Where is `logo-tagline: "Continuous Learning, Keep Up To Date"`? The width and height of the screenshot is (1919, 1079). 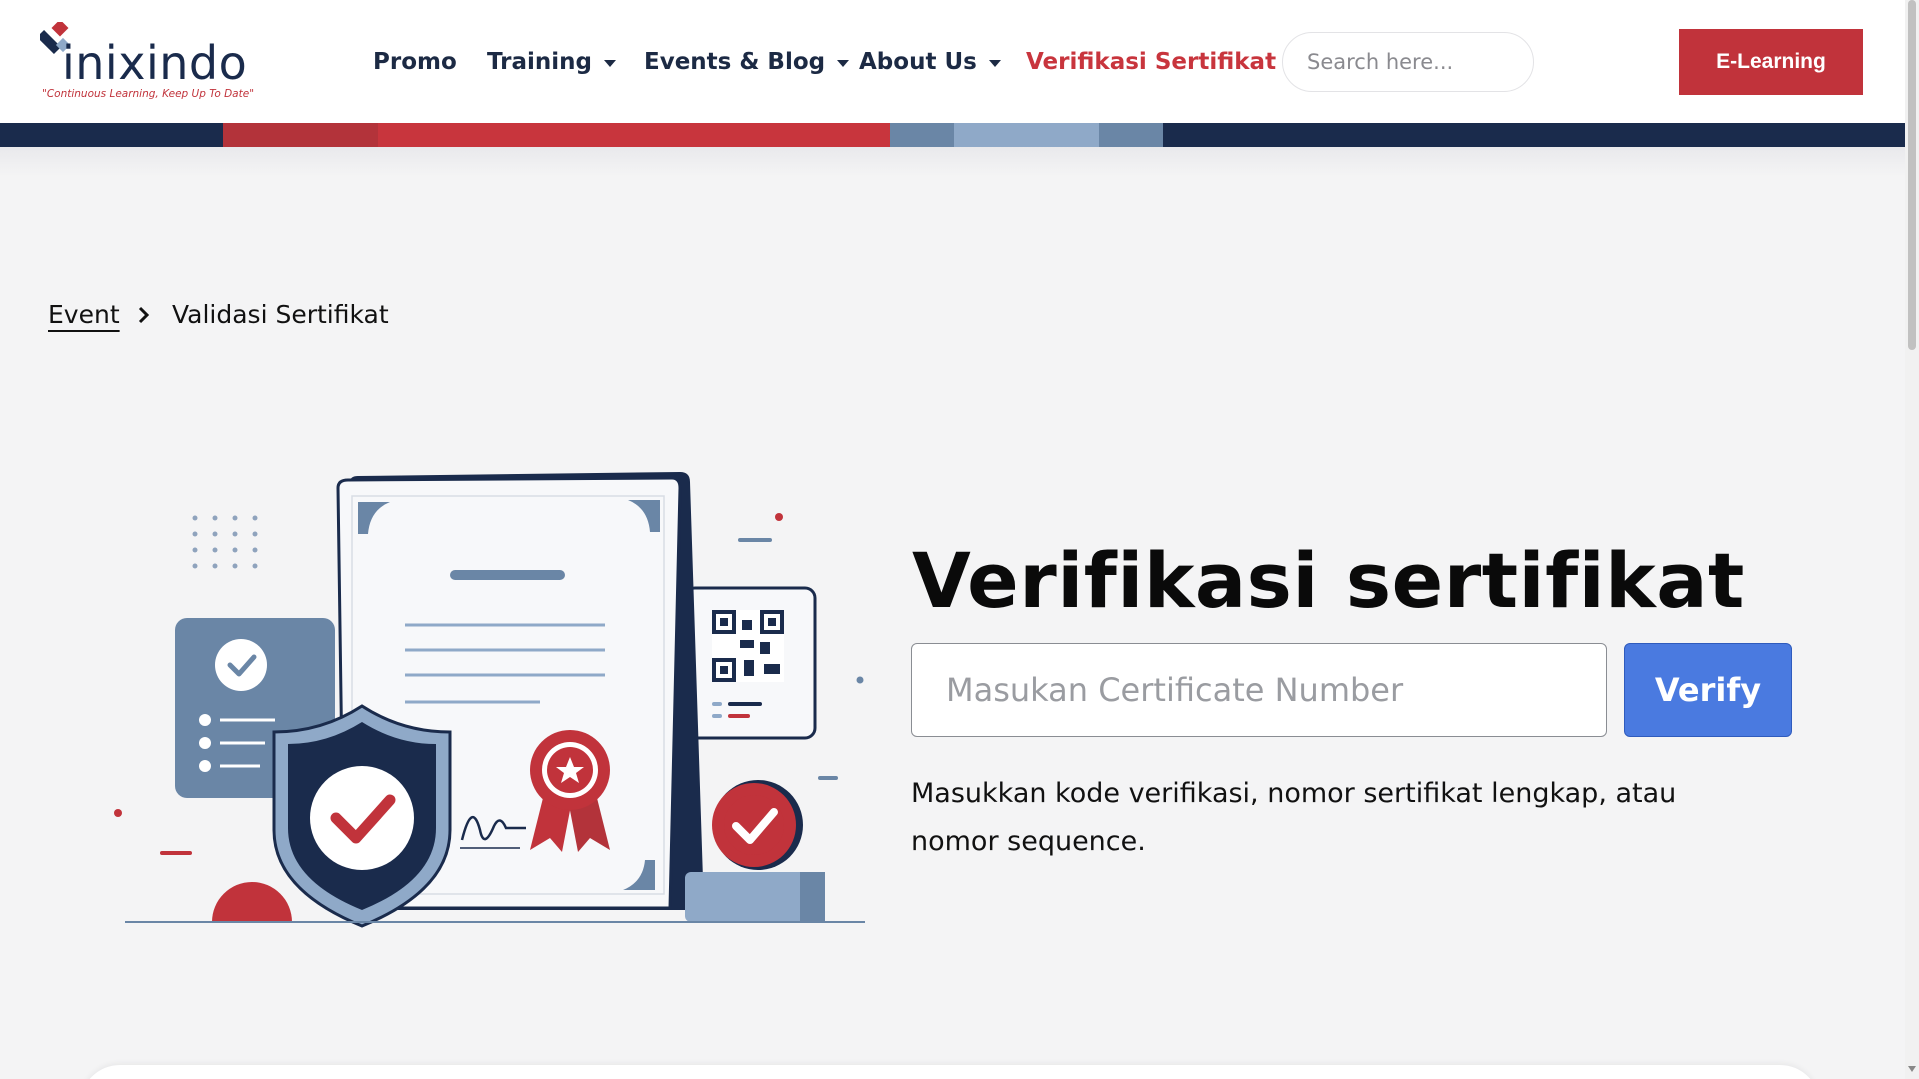
logo-tagline: "Continuous Learning, Keep Up To Date" is located at coordinates (148, 94).